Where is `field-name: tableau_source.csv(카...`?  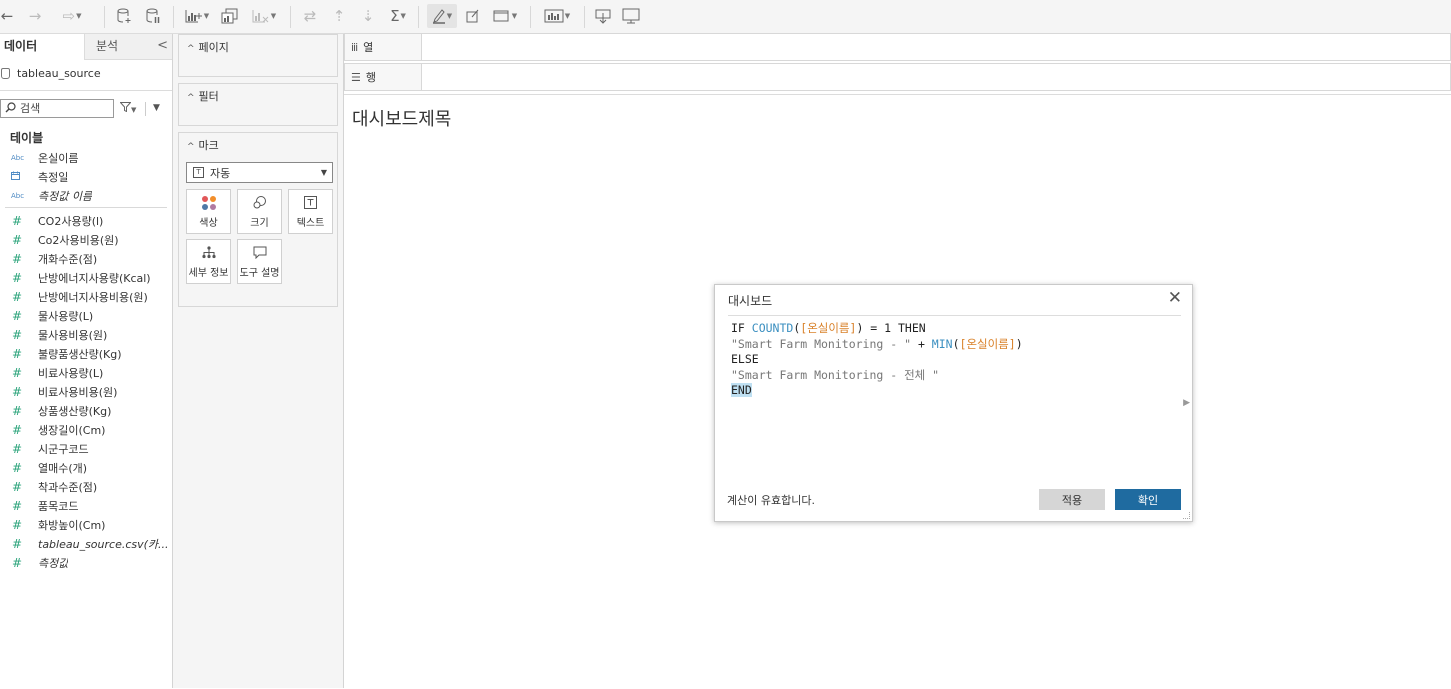 field-name: tableau_source.csv(카... is located at coordinates (103, 544).